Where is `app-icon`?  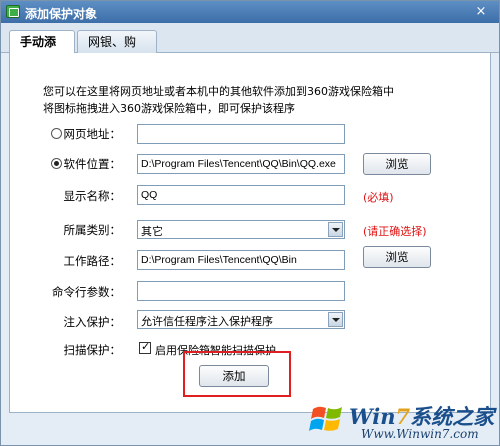
app-icon is located at coordinates (13, 11).